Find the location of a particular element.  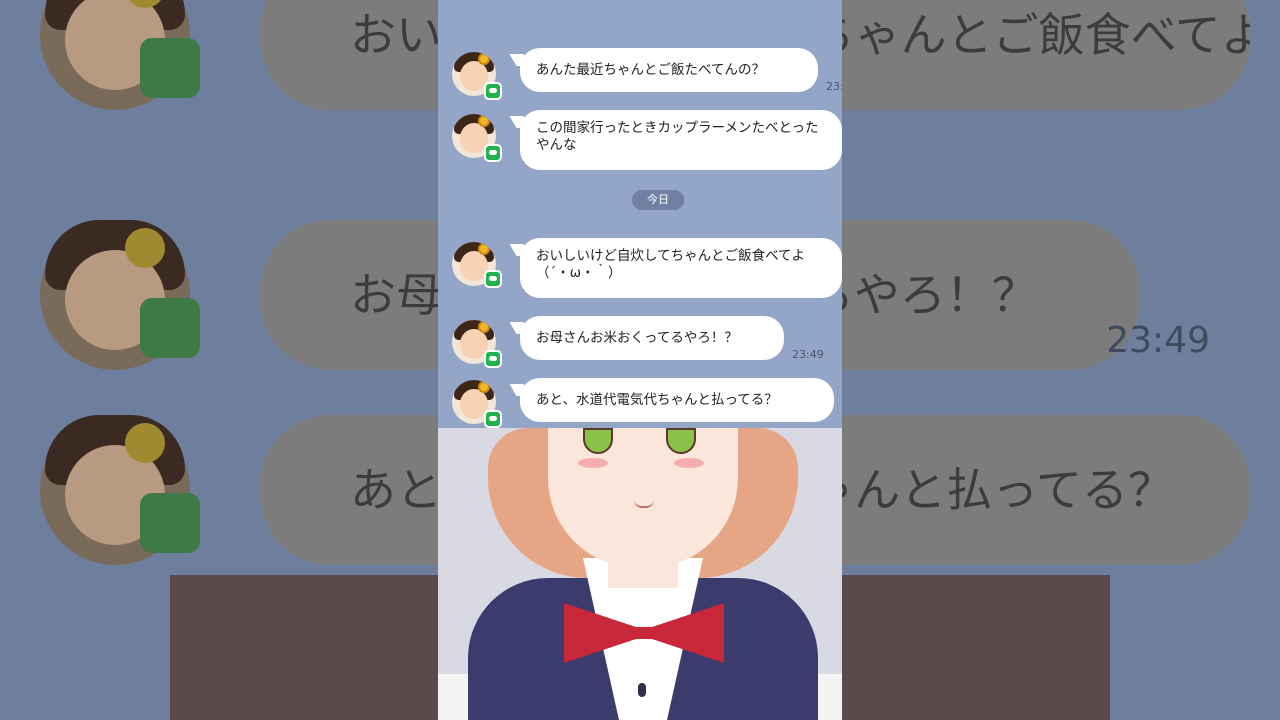

character-illustration is located at coordinates (640, 574).